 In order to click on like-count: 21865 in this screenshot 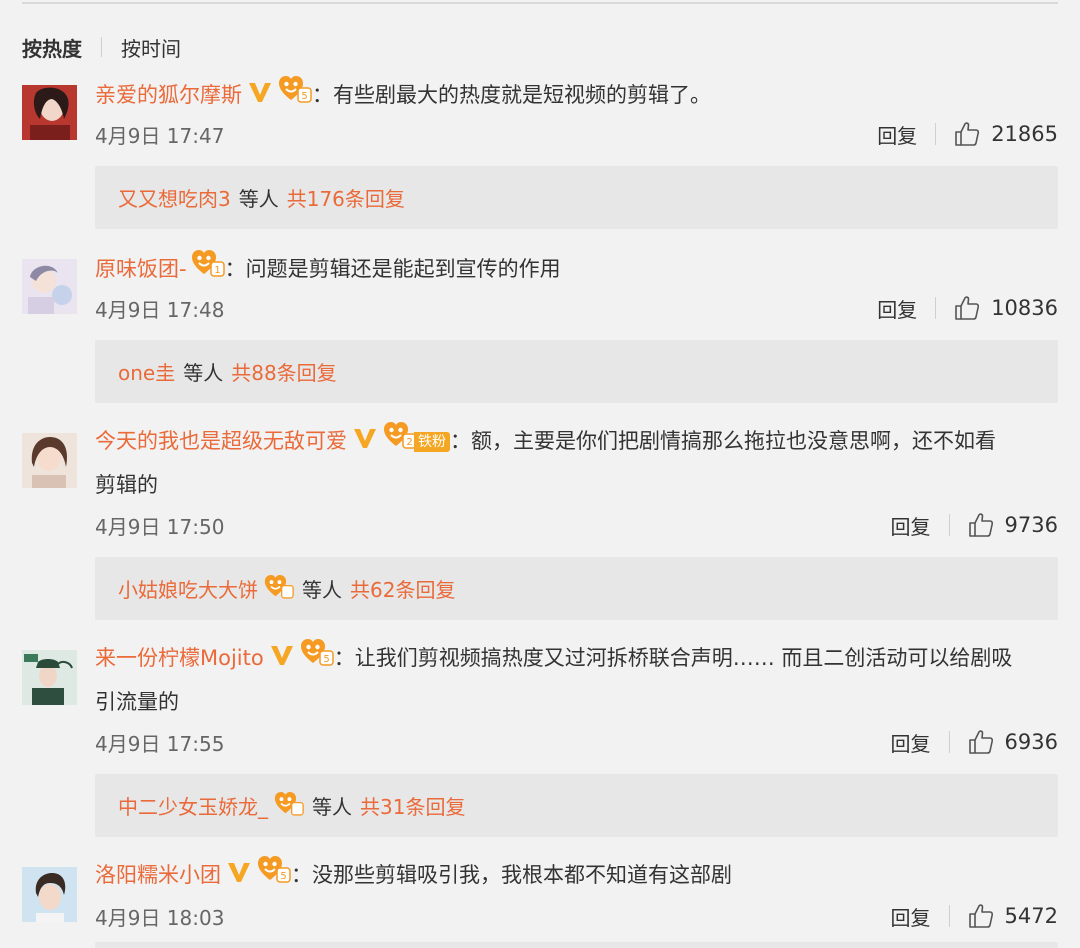, I will do `click(1024, 134)`.